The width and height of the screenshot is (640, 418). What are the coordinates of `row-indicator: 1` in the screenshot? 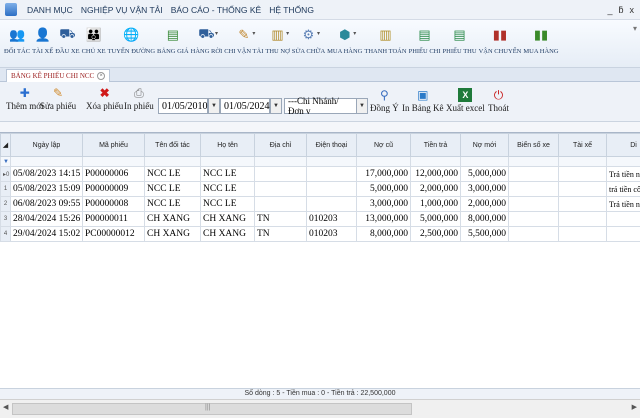 It's located at (5, 189).